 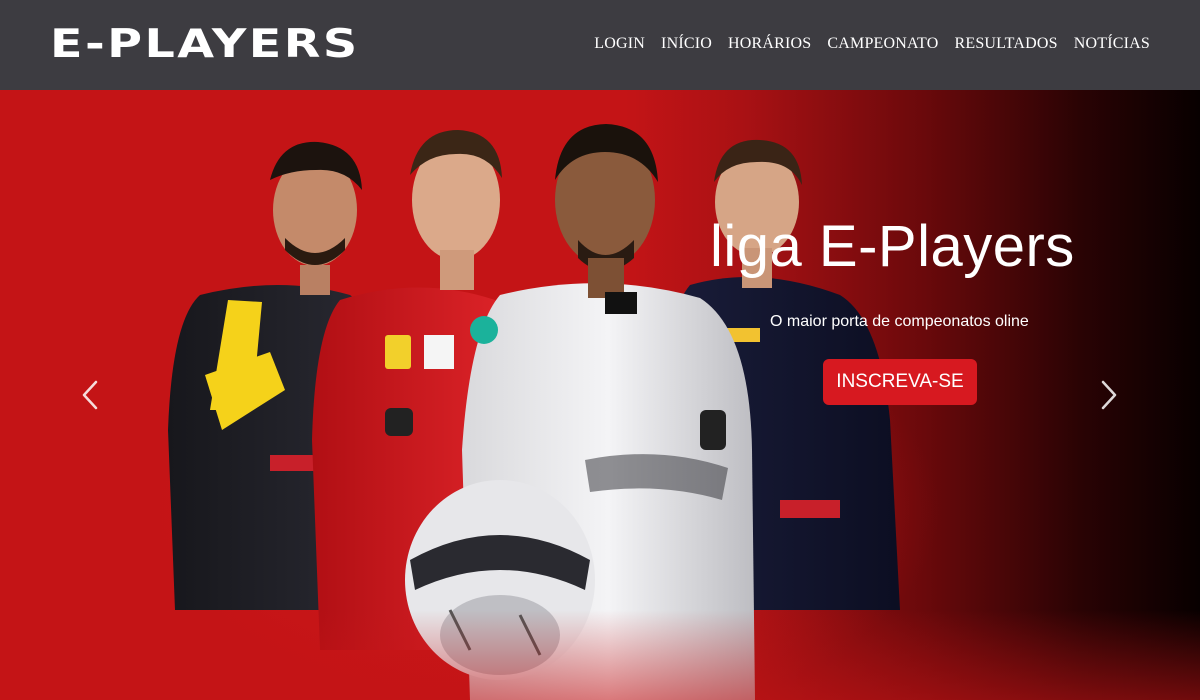 What do you see at coordinates (619, 44) in the screenshot?
I see `nav-link-login: LOGIN` at bounding box center [619, 44].